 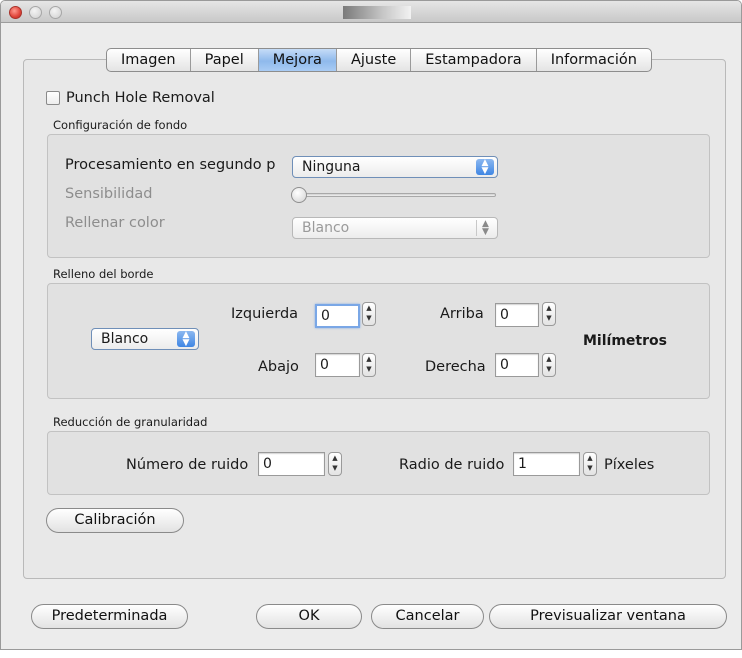 What do you see at coordinates (377, 12) in the screenshot?
I see `window-title-graphic` at bounding box center [377, 12].